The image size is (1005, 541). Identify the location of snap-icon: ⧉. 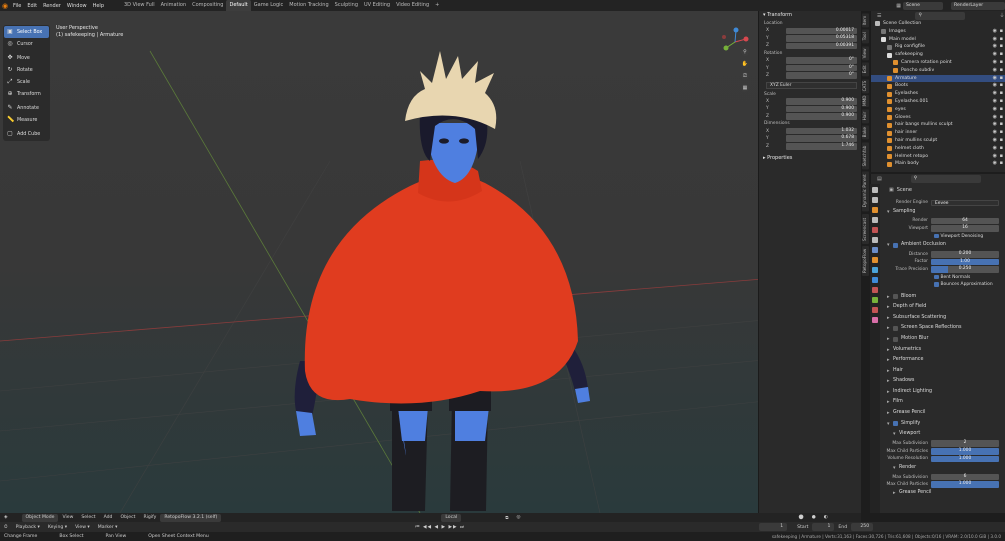
(506, 518).